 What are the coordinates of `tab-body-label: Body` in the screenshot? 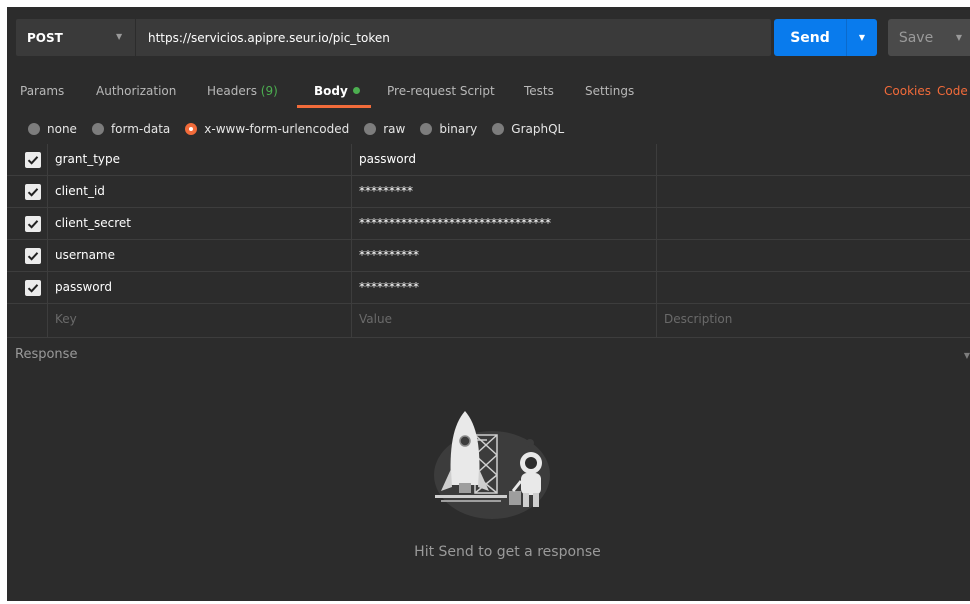 It's located at (331, 91).